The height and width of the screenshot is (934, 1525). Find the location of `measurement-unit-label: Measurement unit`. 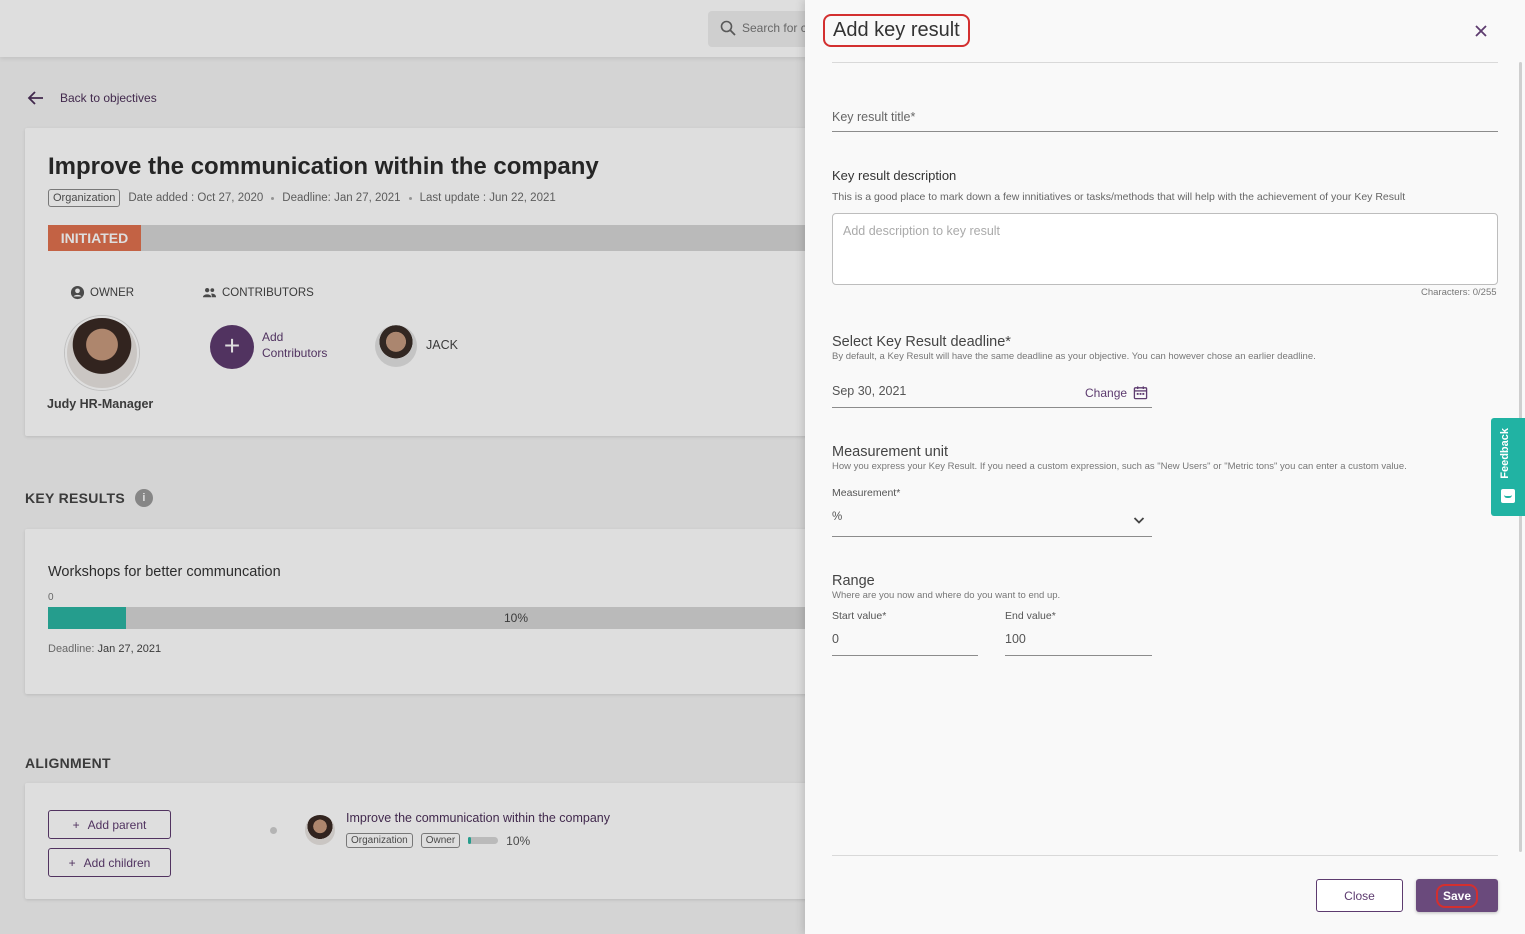

measurement-unit-label: Measurement unit is located at coordinates (890, 452).